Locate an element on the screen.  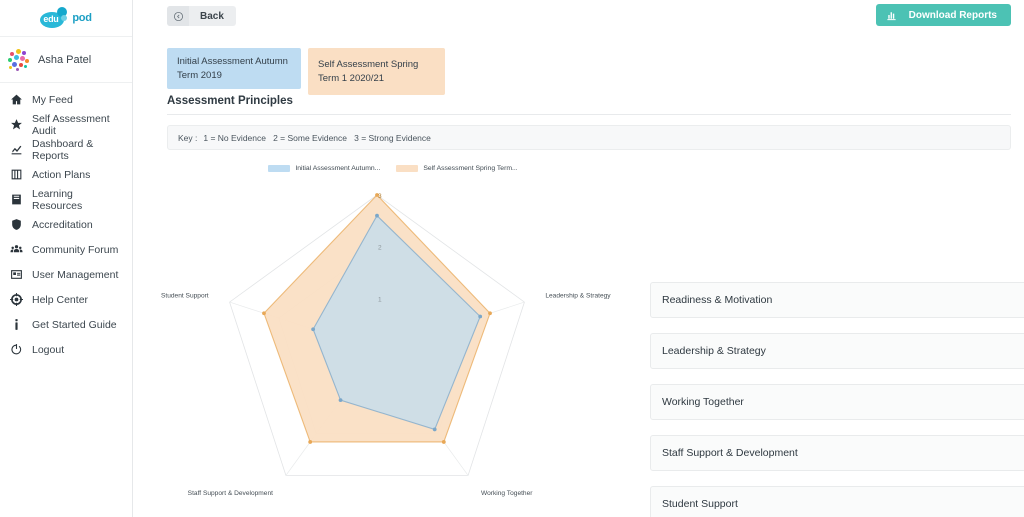
list-board-icon is located at coordinates (16, 175).